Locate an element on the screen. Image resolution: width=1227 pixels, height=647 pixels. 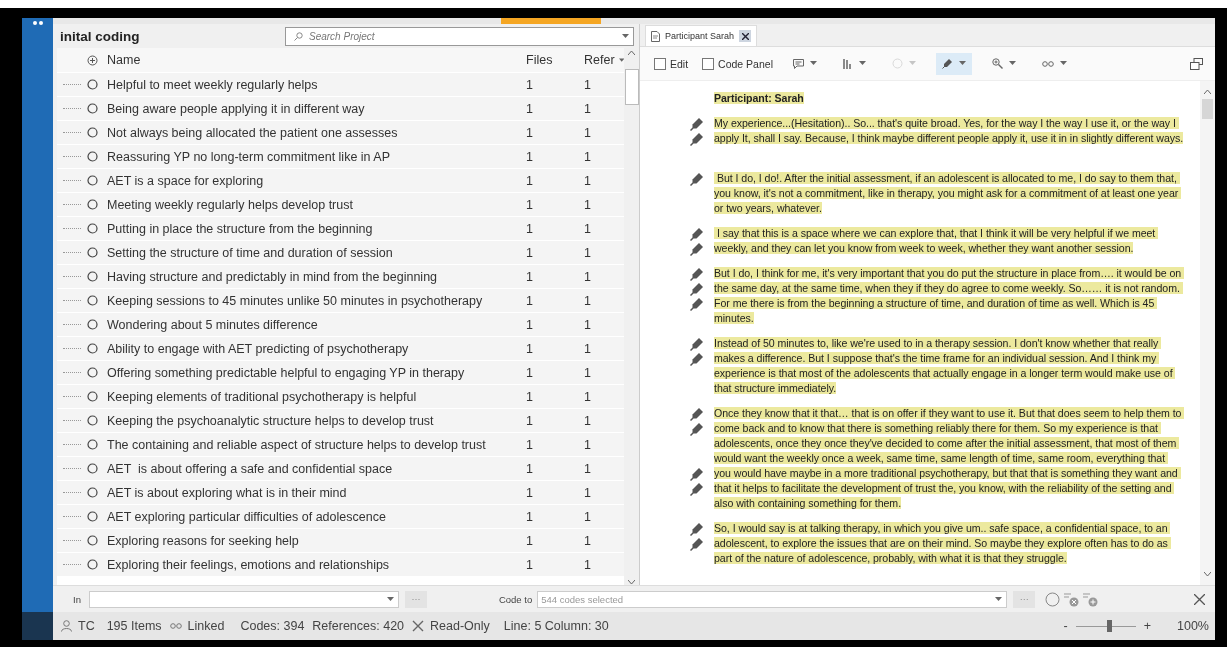
column-header: Files is located at coordinates (552, 60).